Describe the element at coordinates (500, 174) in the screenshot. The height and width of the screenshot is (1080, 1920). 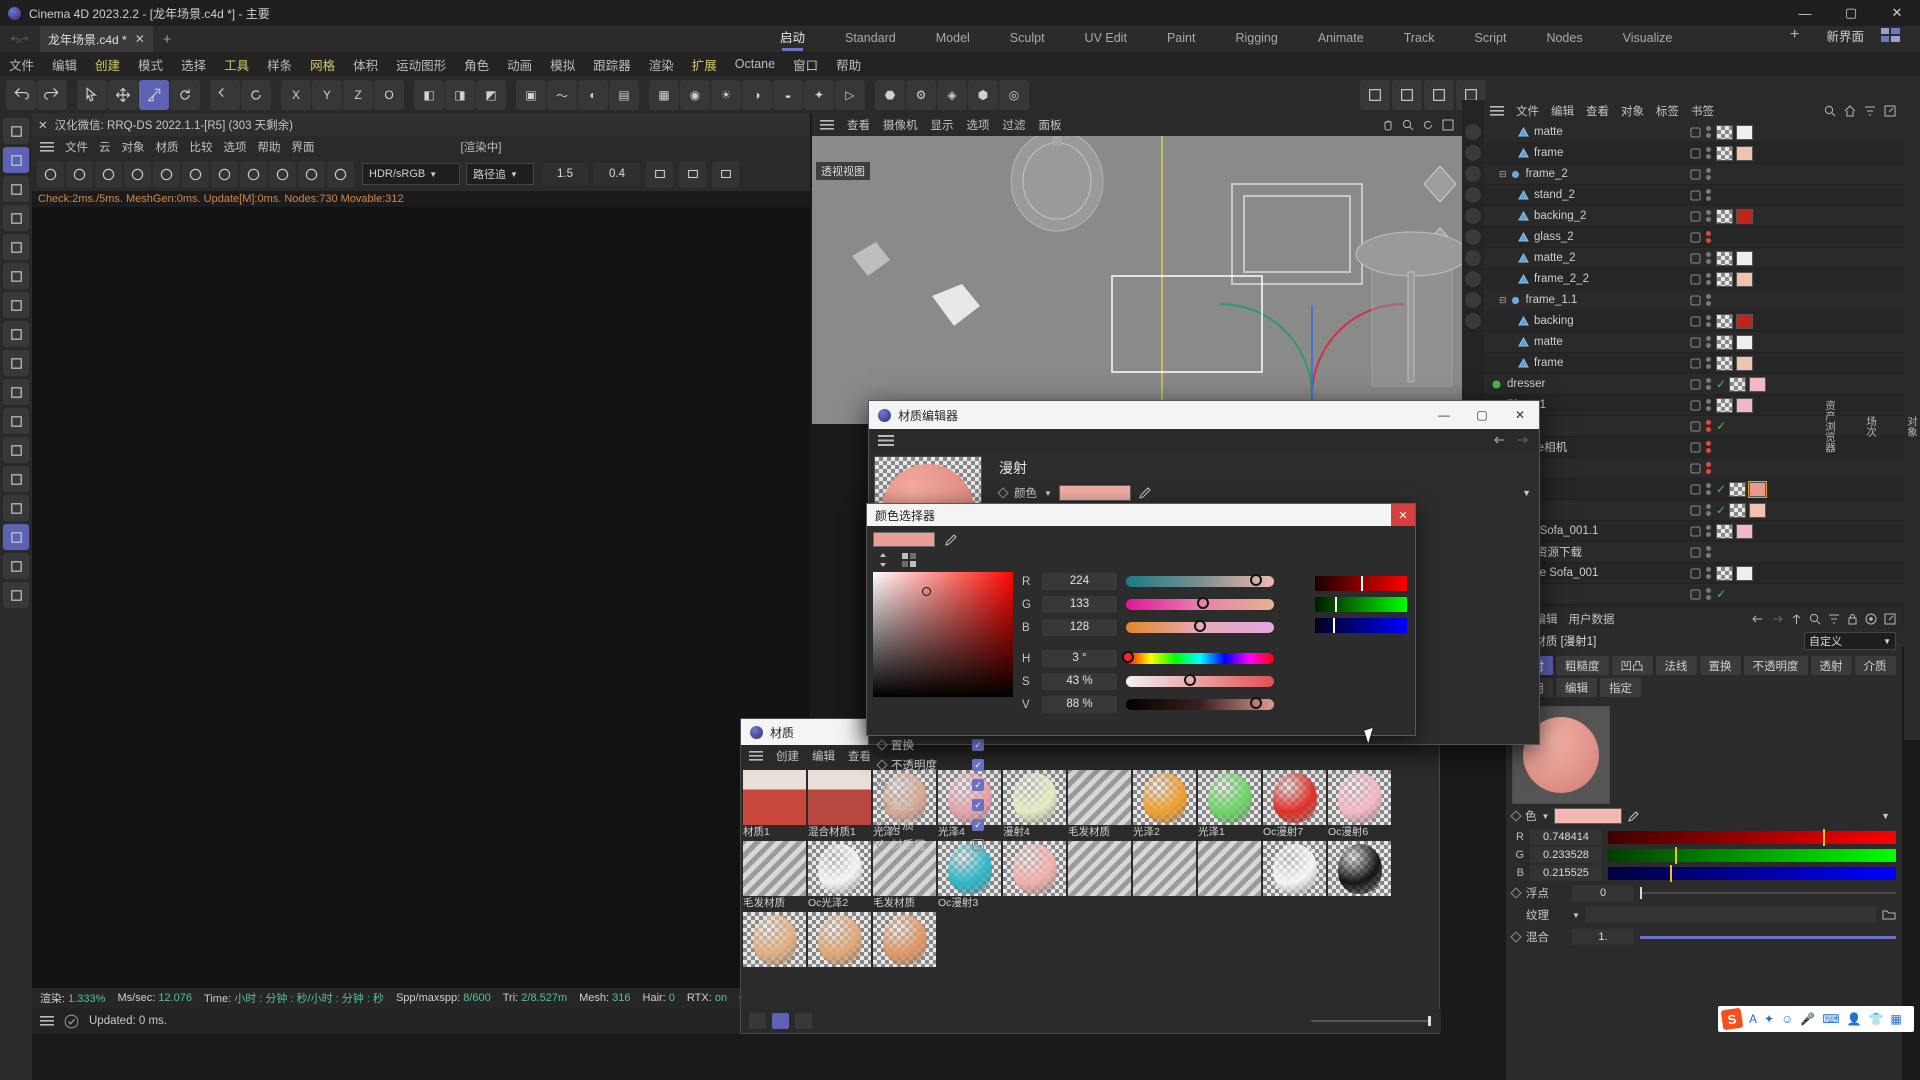
I see `render-mode-select: 路径追 ▼` at that location.